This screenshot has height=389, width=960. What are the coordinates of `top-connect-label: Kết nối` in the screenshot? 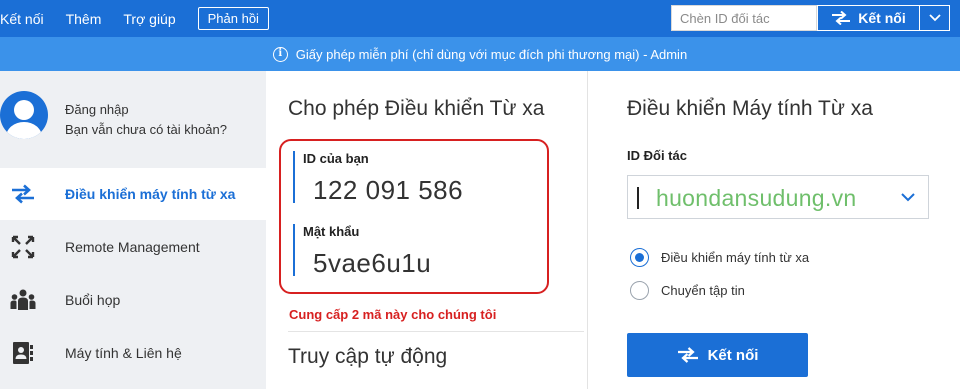 It's located at (882, 18).